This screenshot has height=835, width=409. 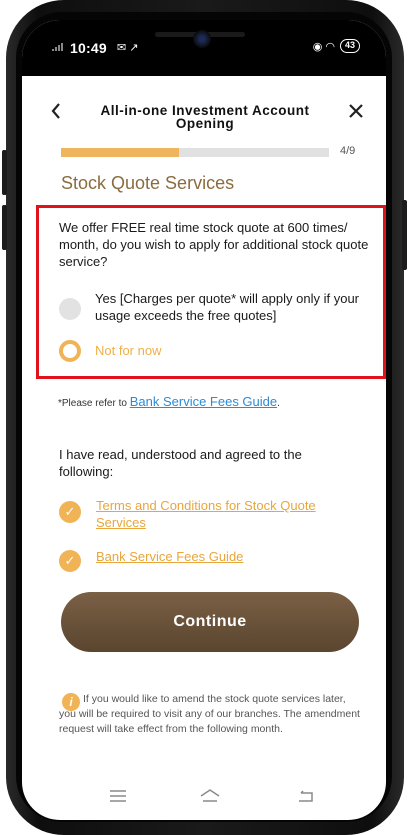 I want to click on status-time: 10:49, so click(x=88, y=48).